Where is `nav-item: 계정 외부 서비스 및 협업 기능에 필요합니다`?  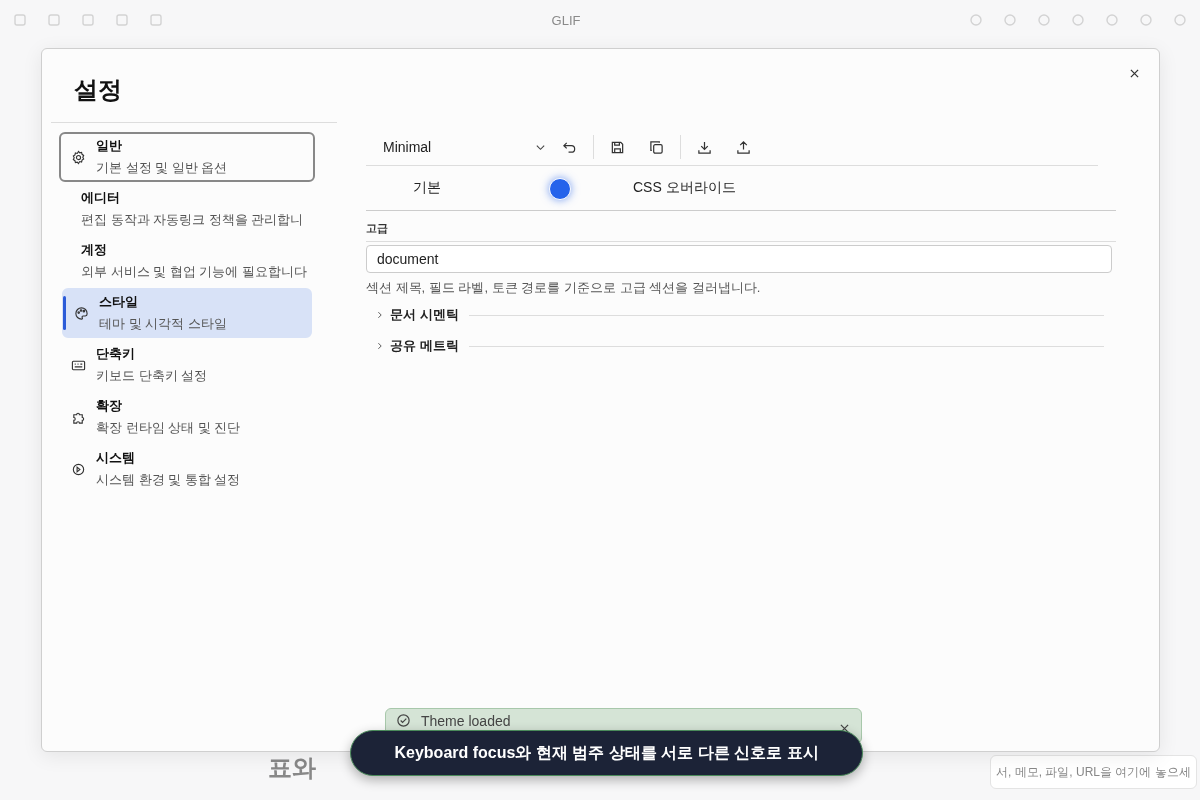 nav-item: 계정 외부 서비스 및 협업 기능에 필요합니다 is located at coordinates (187, 261).